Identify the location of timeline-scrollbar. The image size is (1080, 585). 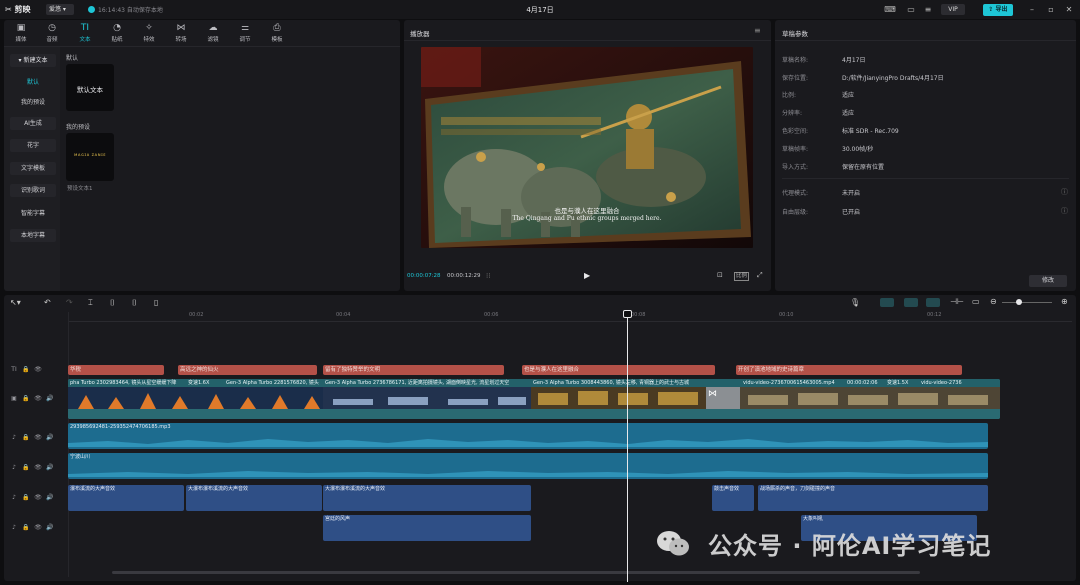
(516, 572).